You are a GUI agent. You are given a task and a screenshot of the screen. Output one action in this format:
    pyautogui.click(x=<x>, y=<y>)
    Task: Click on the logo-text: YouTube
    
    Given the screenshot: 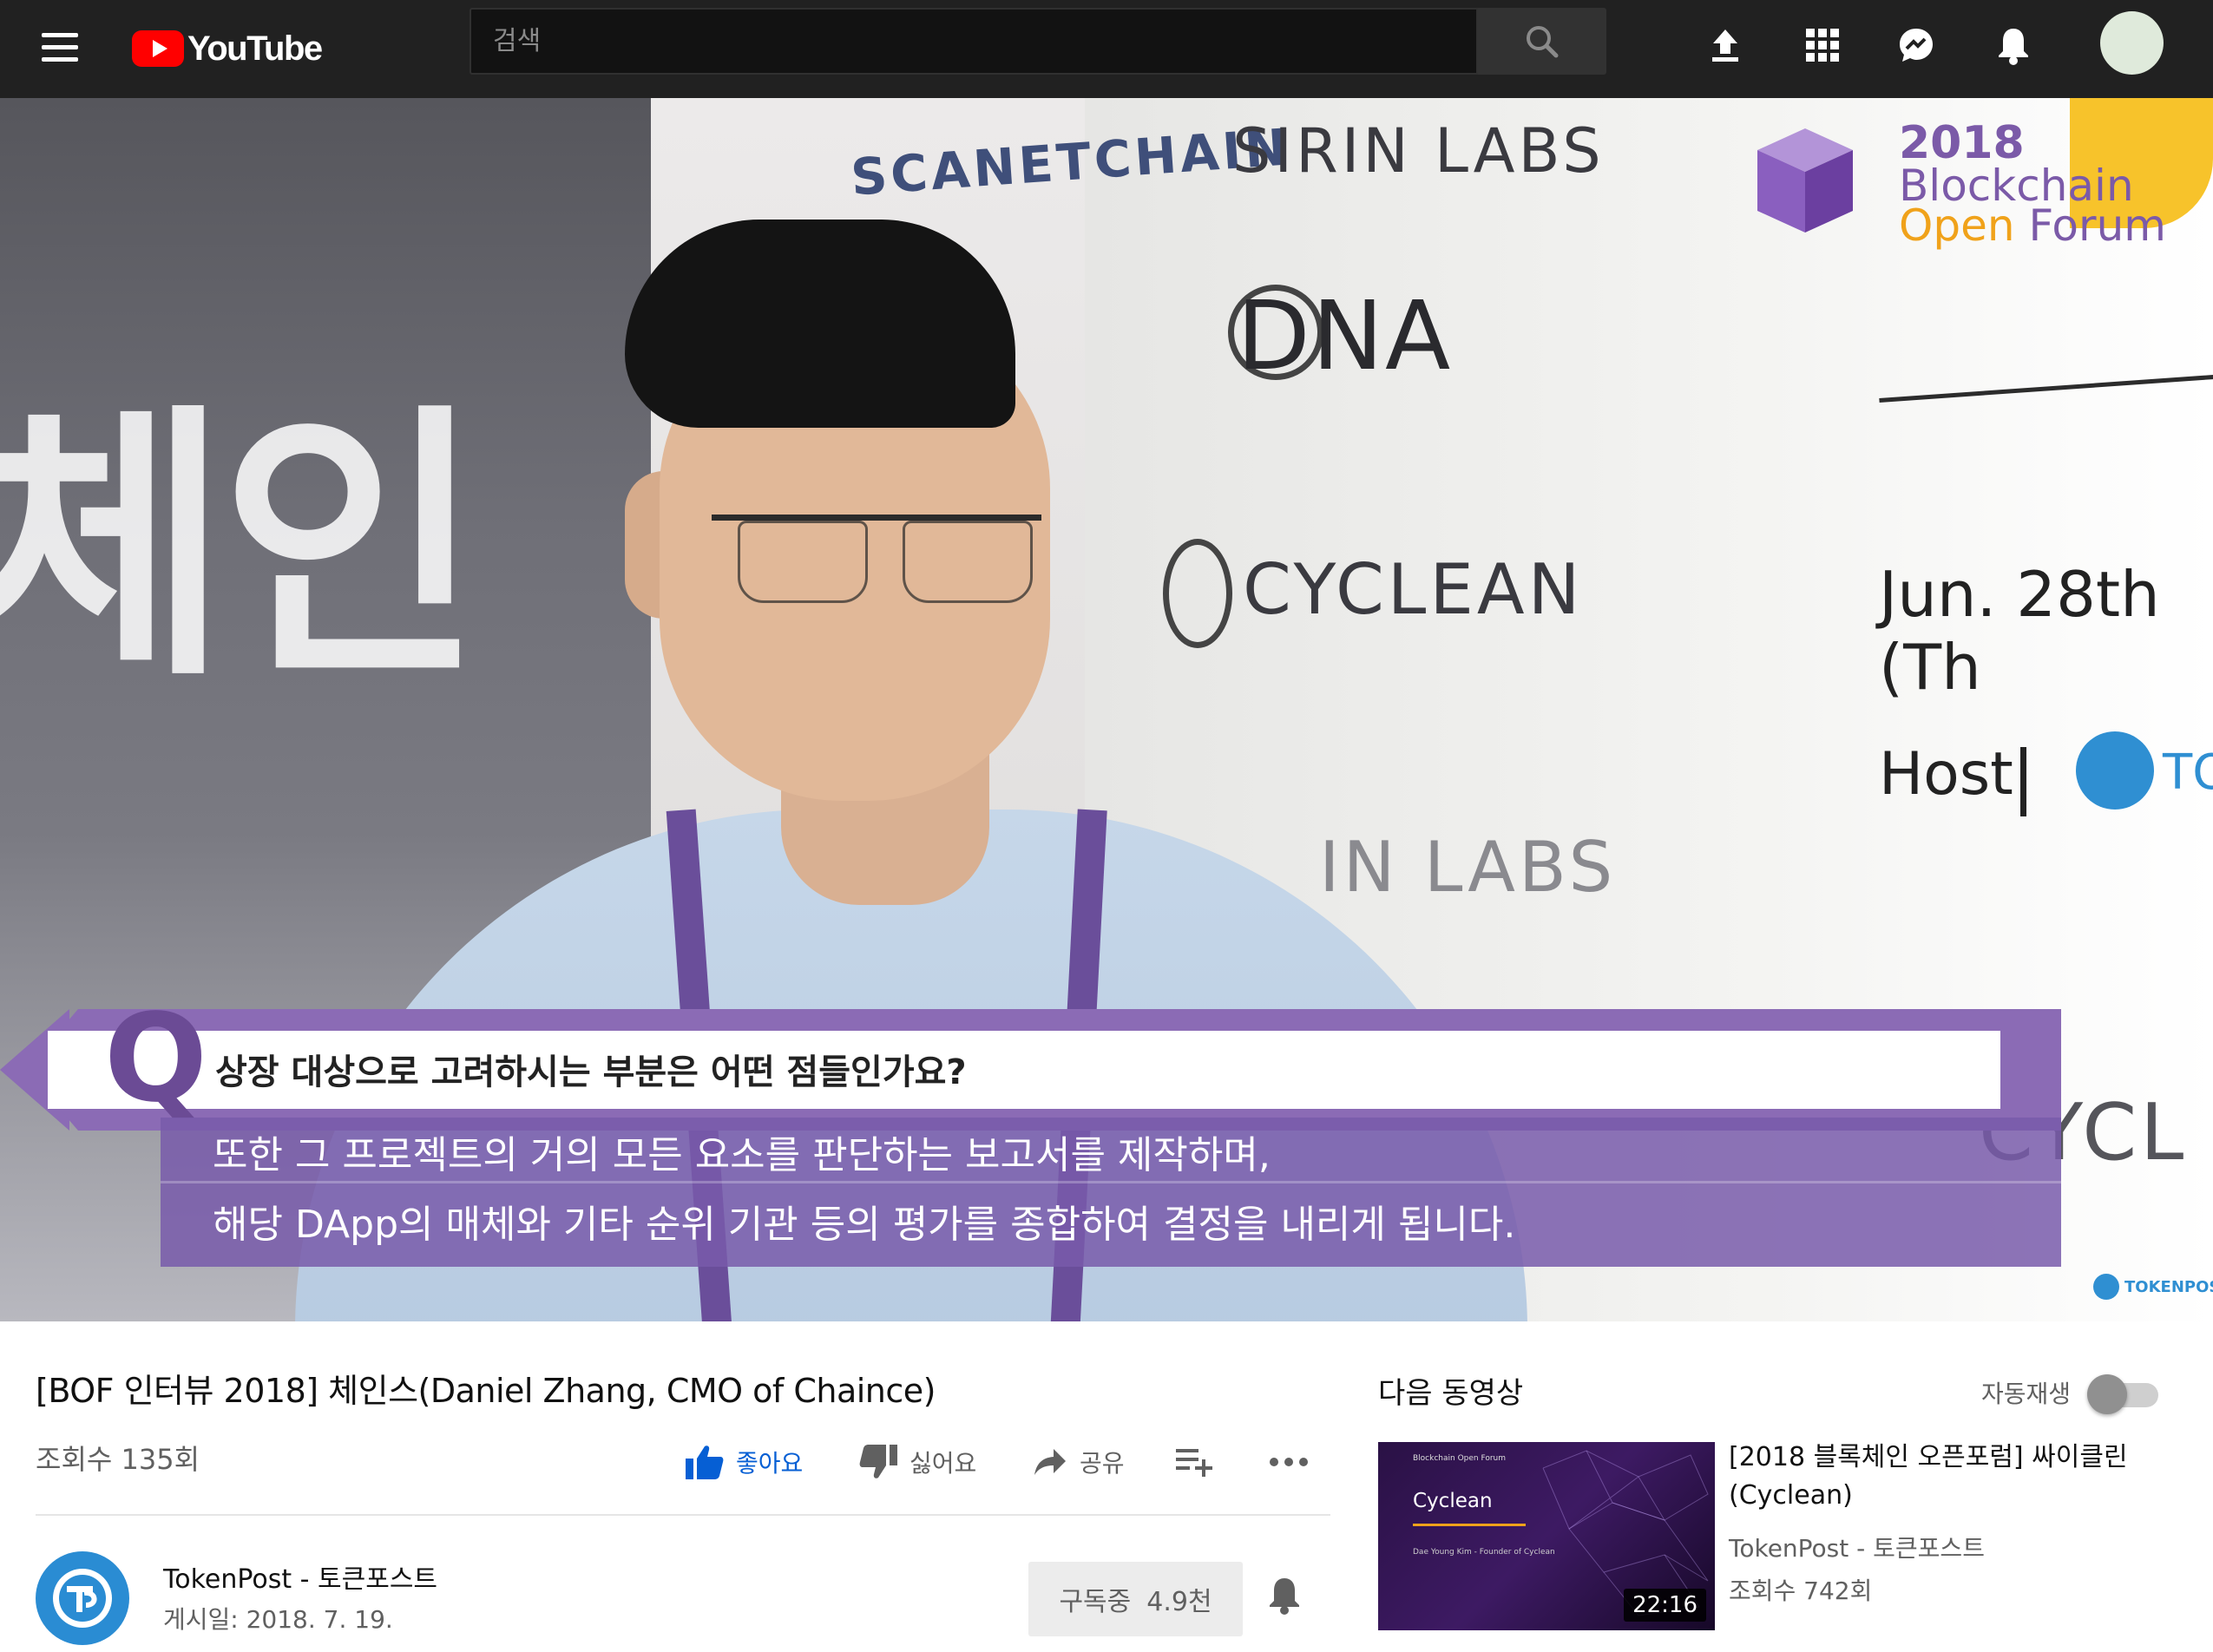 What is the action you would take?
    pyautogui.click(x=255, y=48)
    